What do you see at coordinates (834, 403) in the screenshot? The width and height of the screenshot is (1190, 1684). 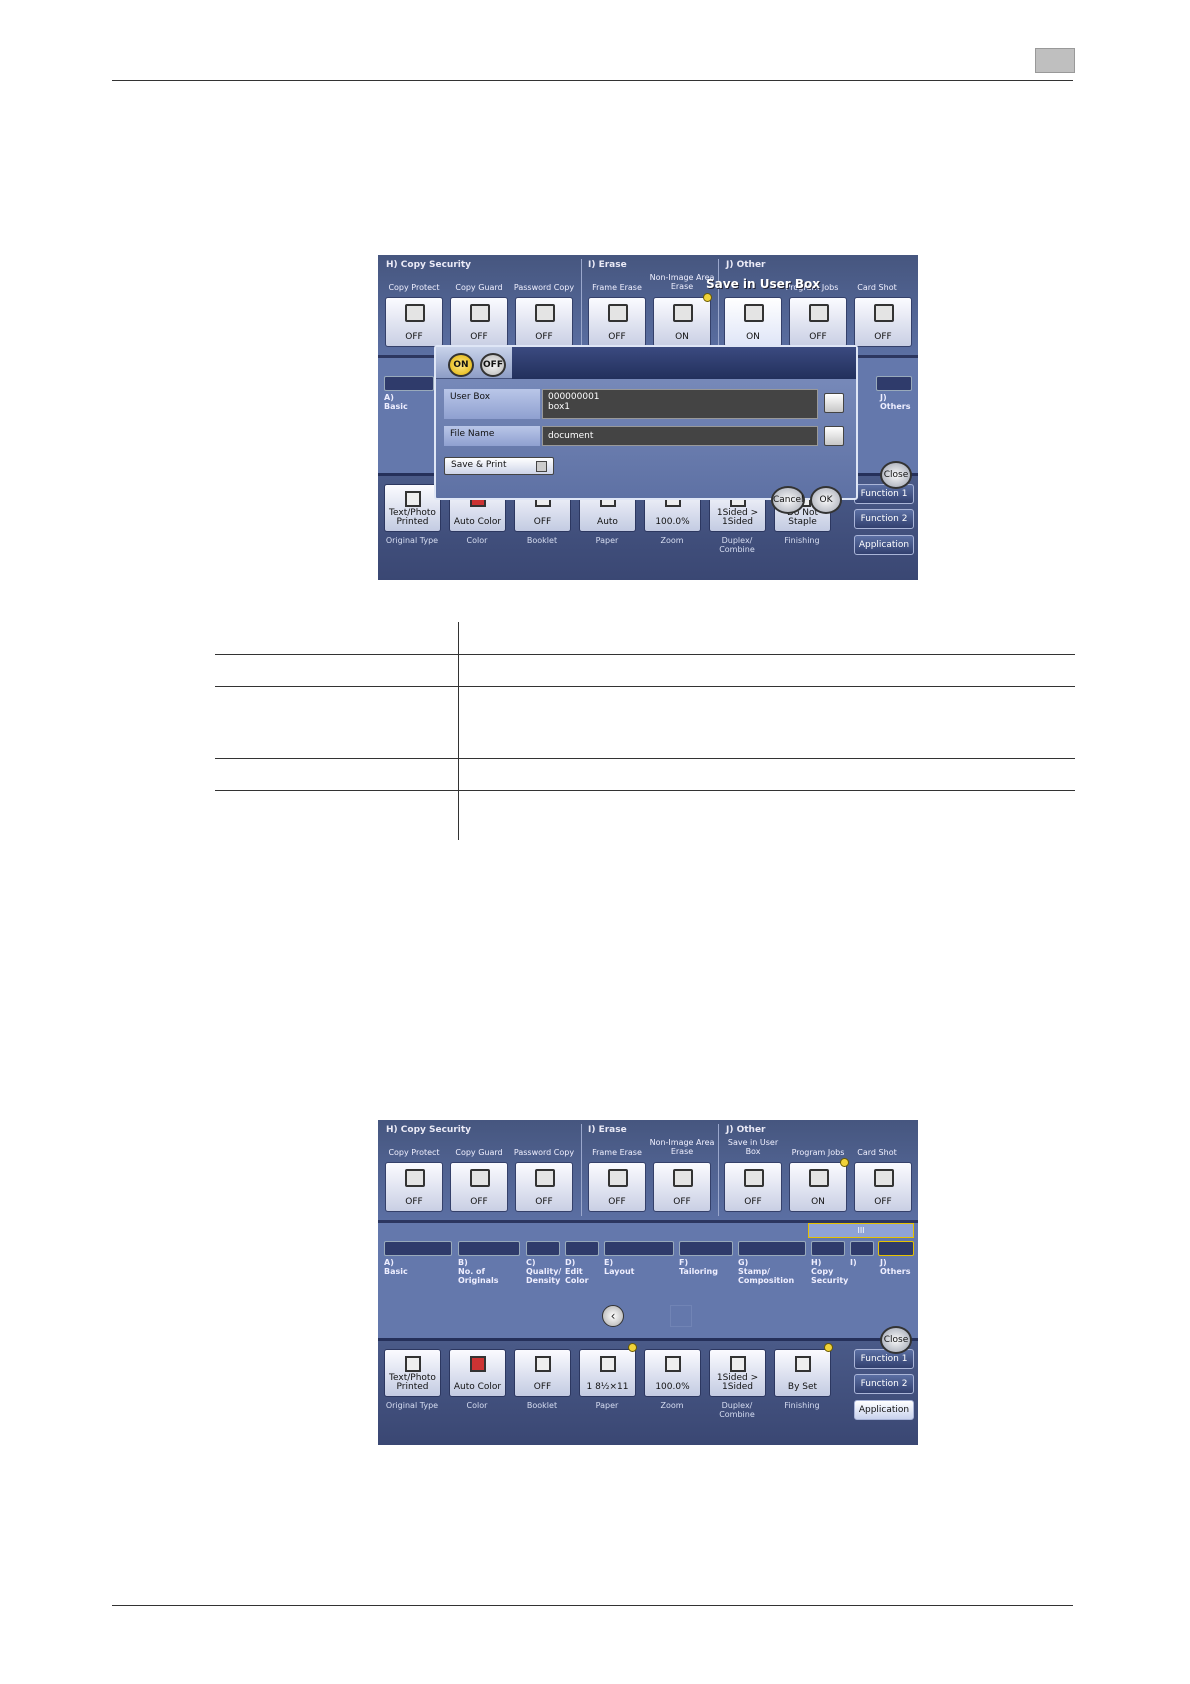 I see `list-icon` at bounding box center [834, 403].